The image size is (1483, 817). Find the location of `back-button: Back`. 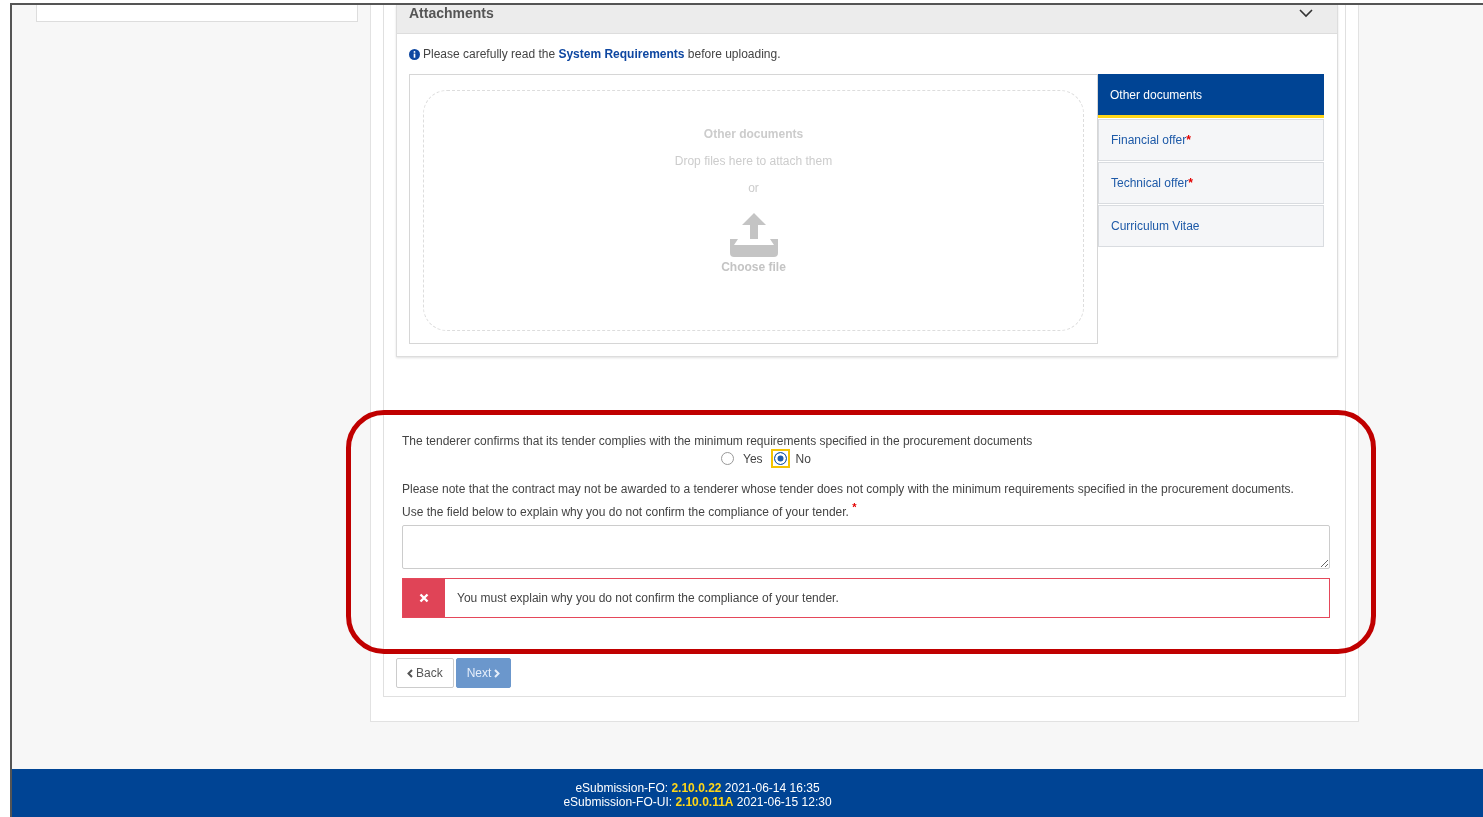

back-button: Back is located at coordinates (425, 673).